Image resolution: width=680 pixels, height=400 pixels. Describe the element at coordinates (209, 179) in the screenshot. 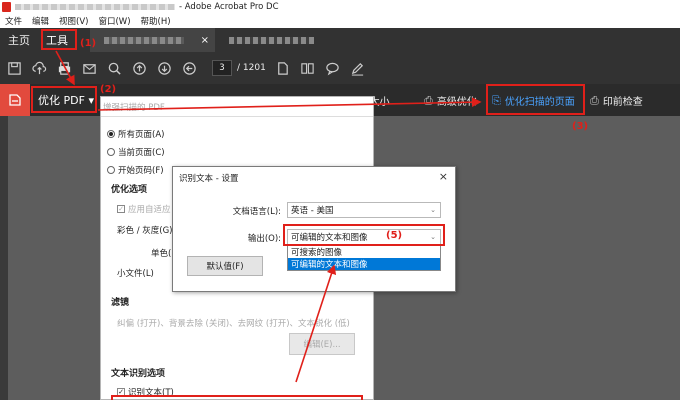

I see `dialog-title: 识别文本 - 设置` at that location.